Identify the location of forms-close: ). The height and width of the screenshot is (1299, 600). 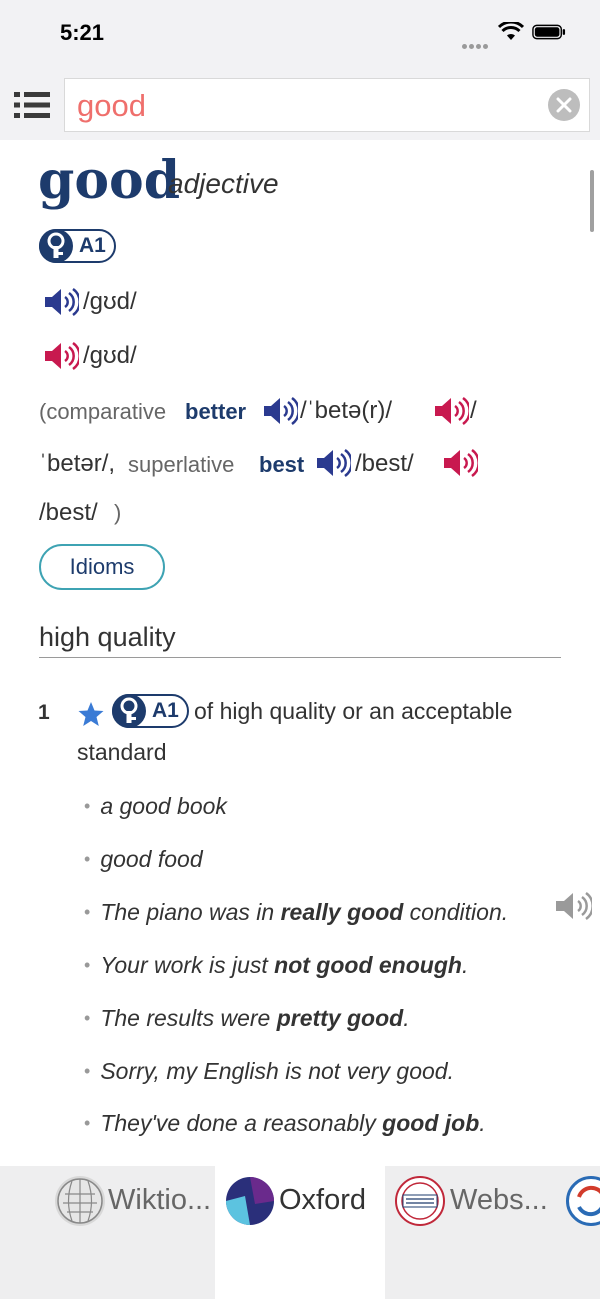
(118, 512).